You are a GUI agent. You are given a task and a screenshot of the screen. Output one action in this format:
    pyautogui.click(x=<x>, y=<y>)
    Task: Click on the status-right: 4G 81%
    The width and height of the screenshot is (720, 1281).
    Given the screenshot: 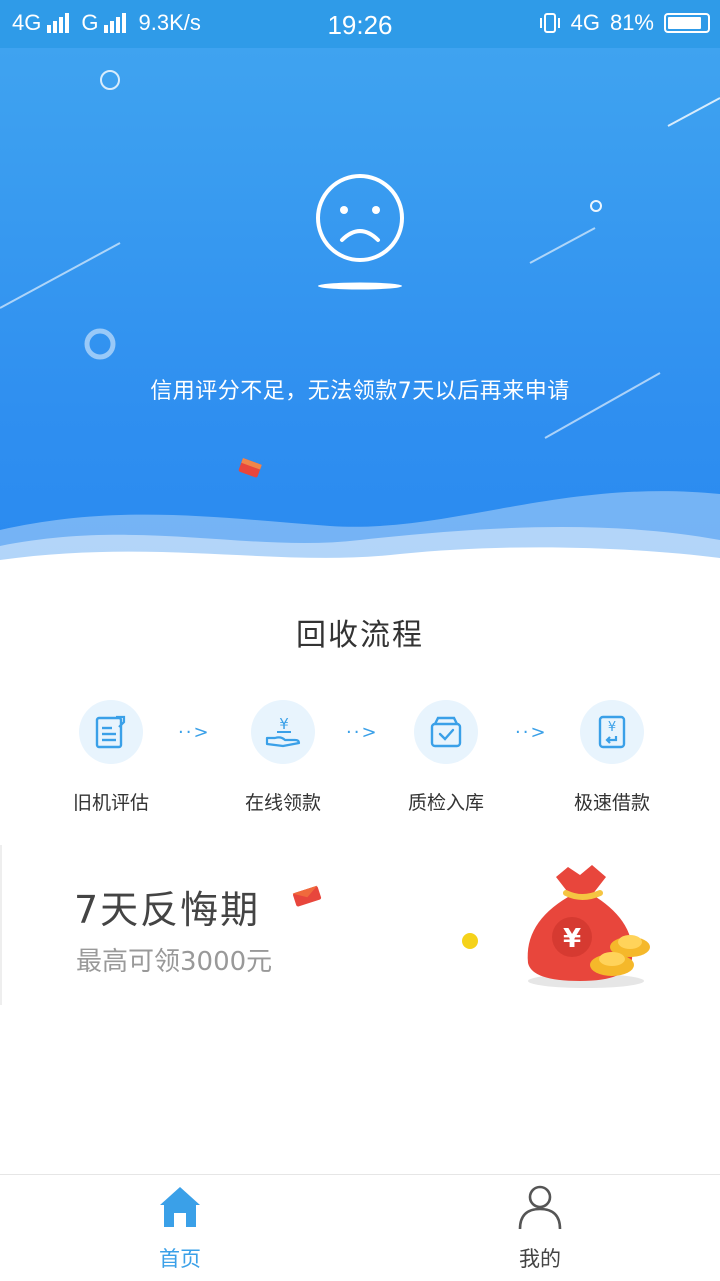 What is the action you would take?
    pyautogui.click(x=624, y=23)
    